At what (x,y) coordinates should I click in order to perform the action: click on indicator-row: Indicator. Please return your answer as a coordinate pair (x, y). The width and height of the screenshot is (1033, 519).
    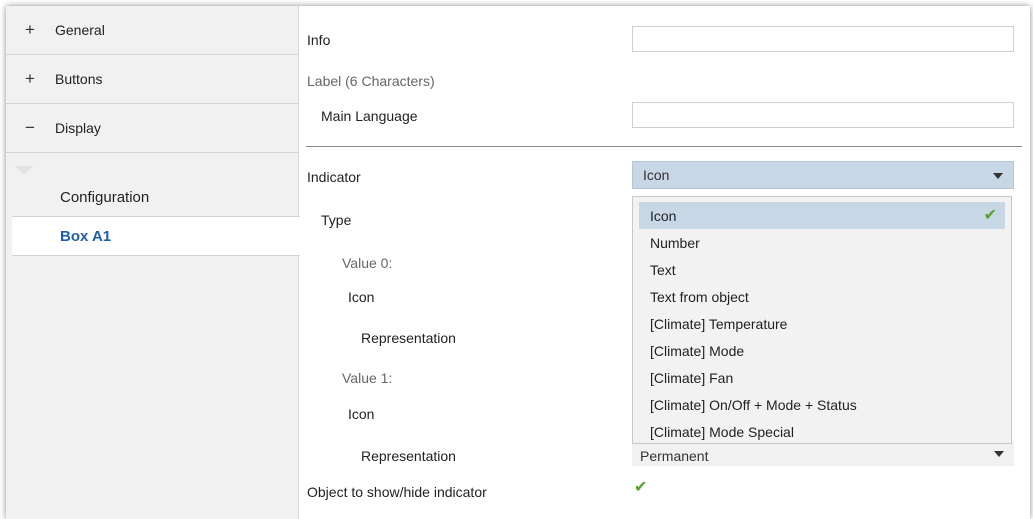
    Looking at the image, I should click on (334, 177).